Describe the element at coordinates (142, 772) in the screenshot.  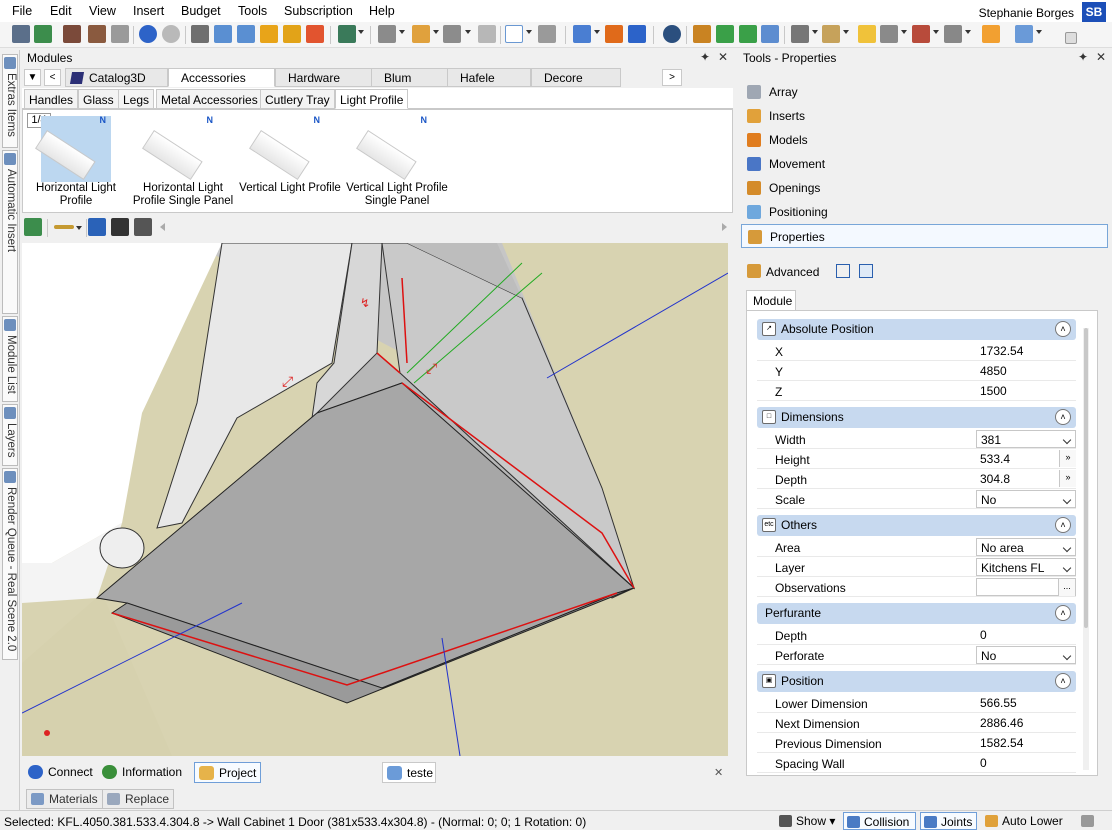
I see `information-tab: Information` at that location.